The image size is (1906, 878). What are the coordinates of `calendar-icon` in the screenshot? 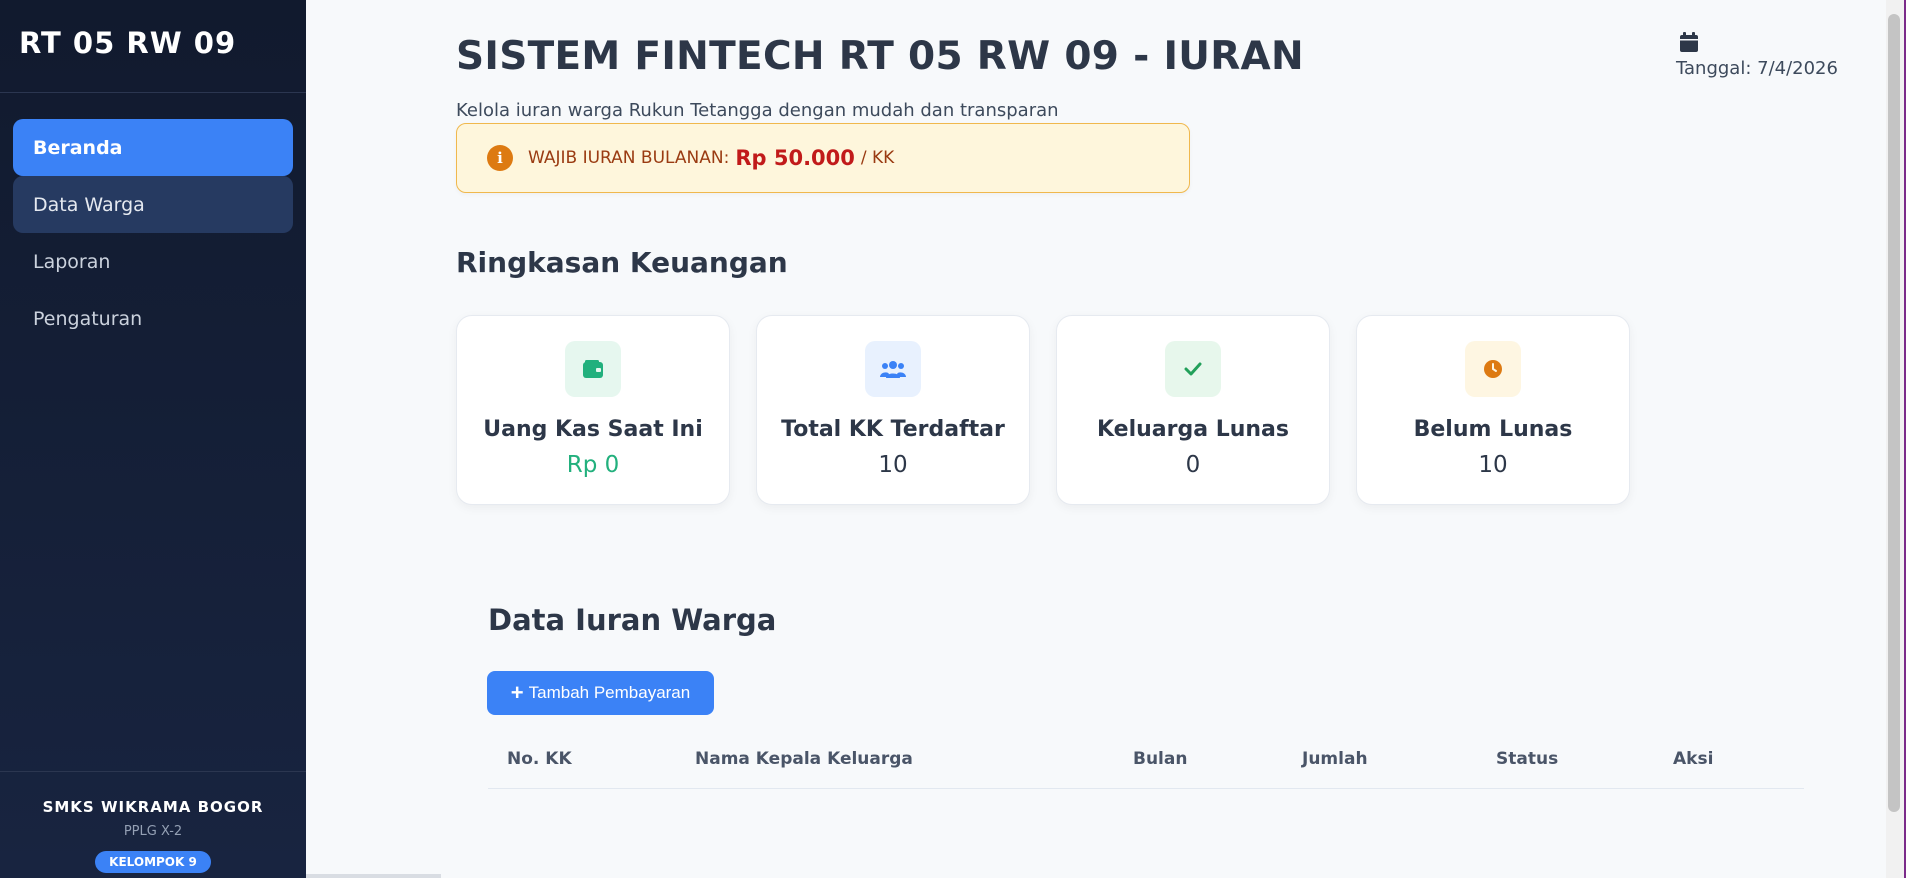 It's located at (1689, 42).